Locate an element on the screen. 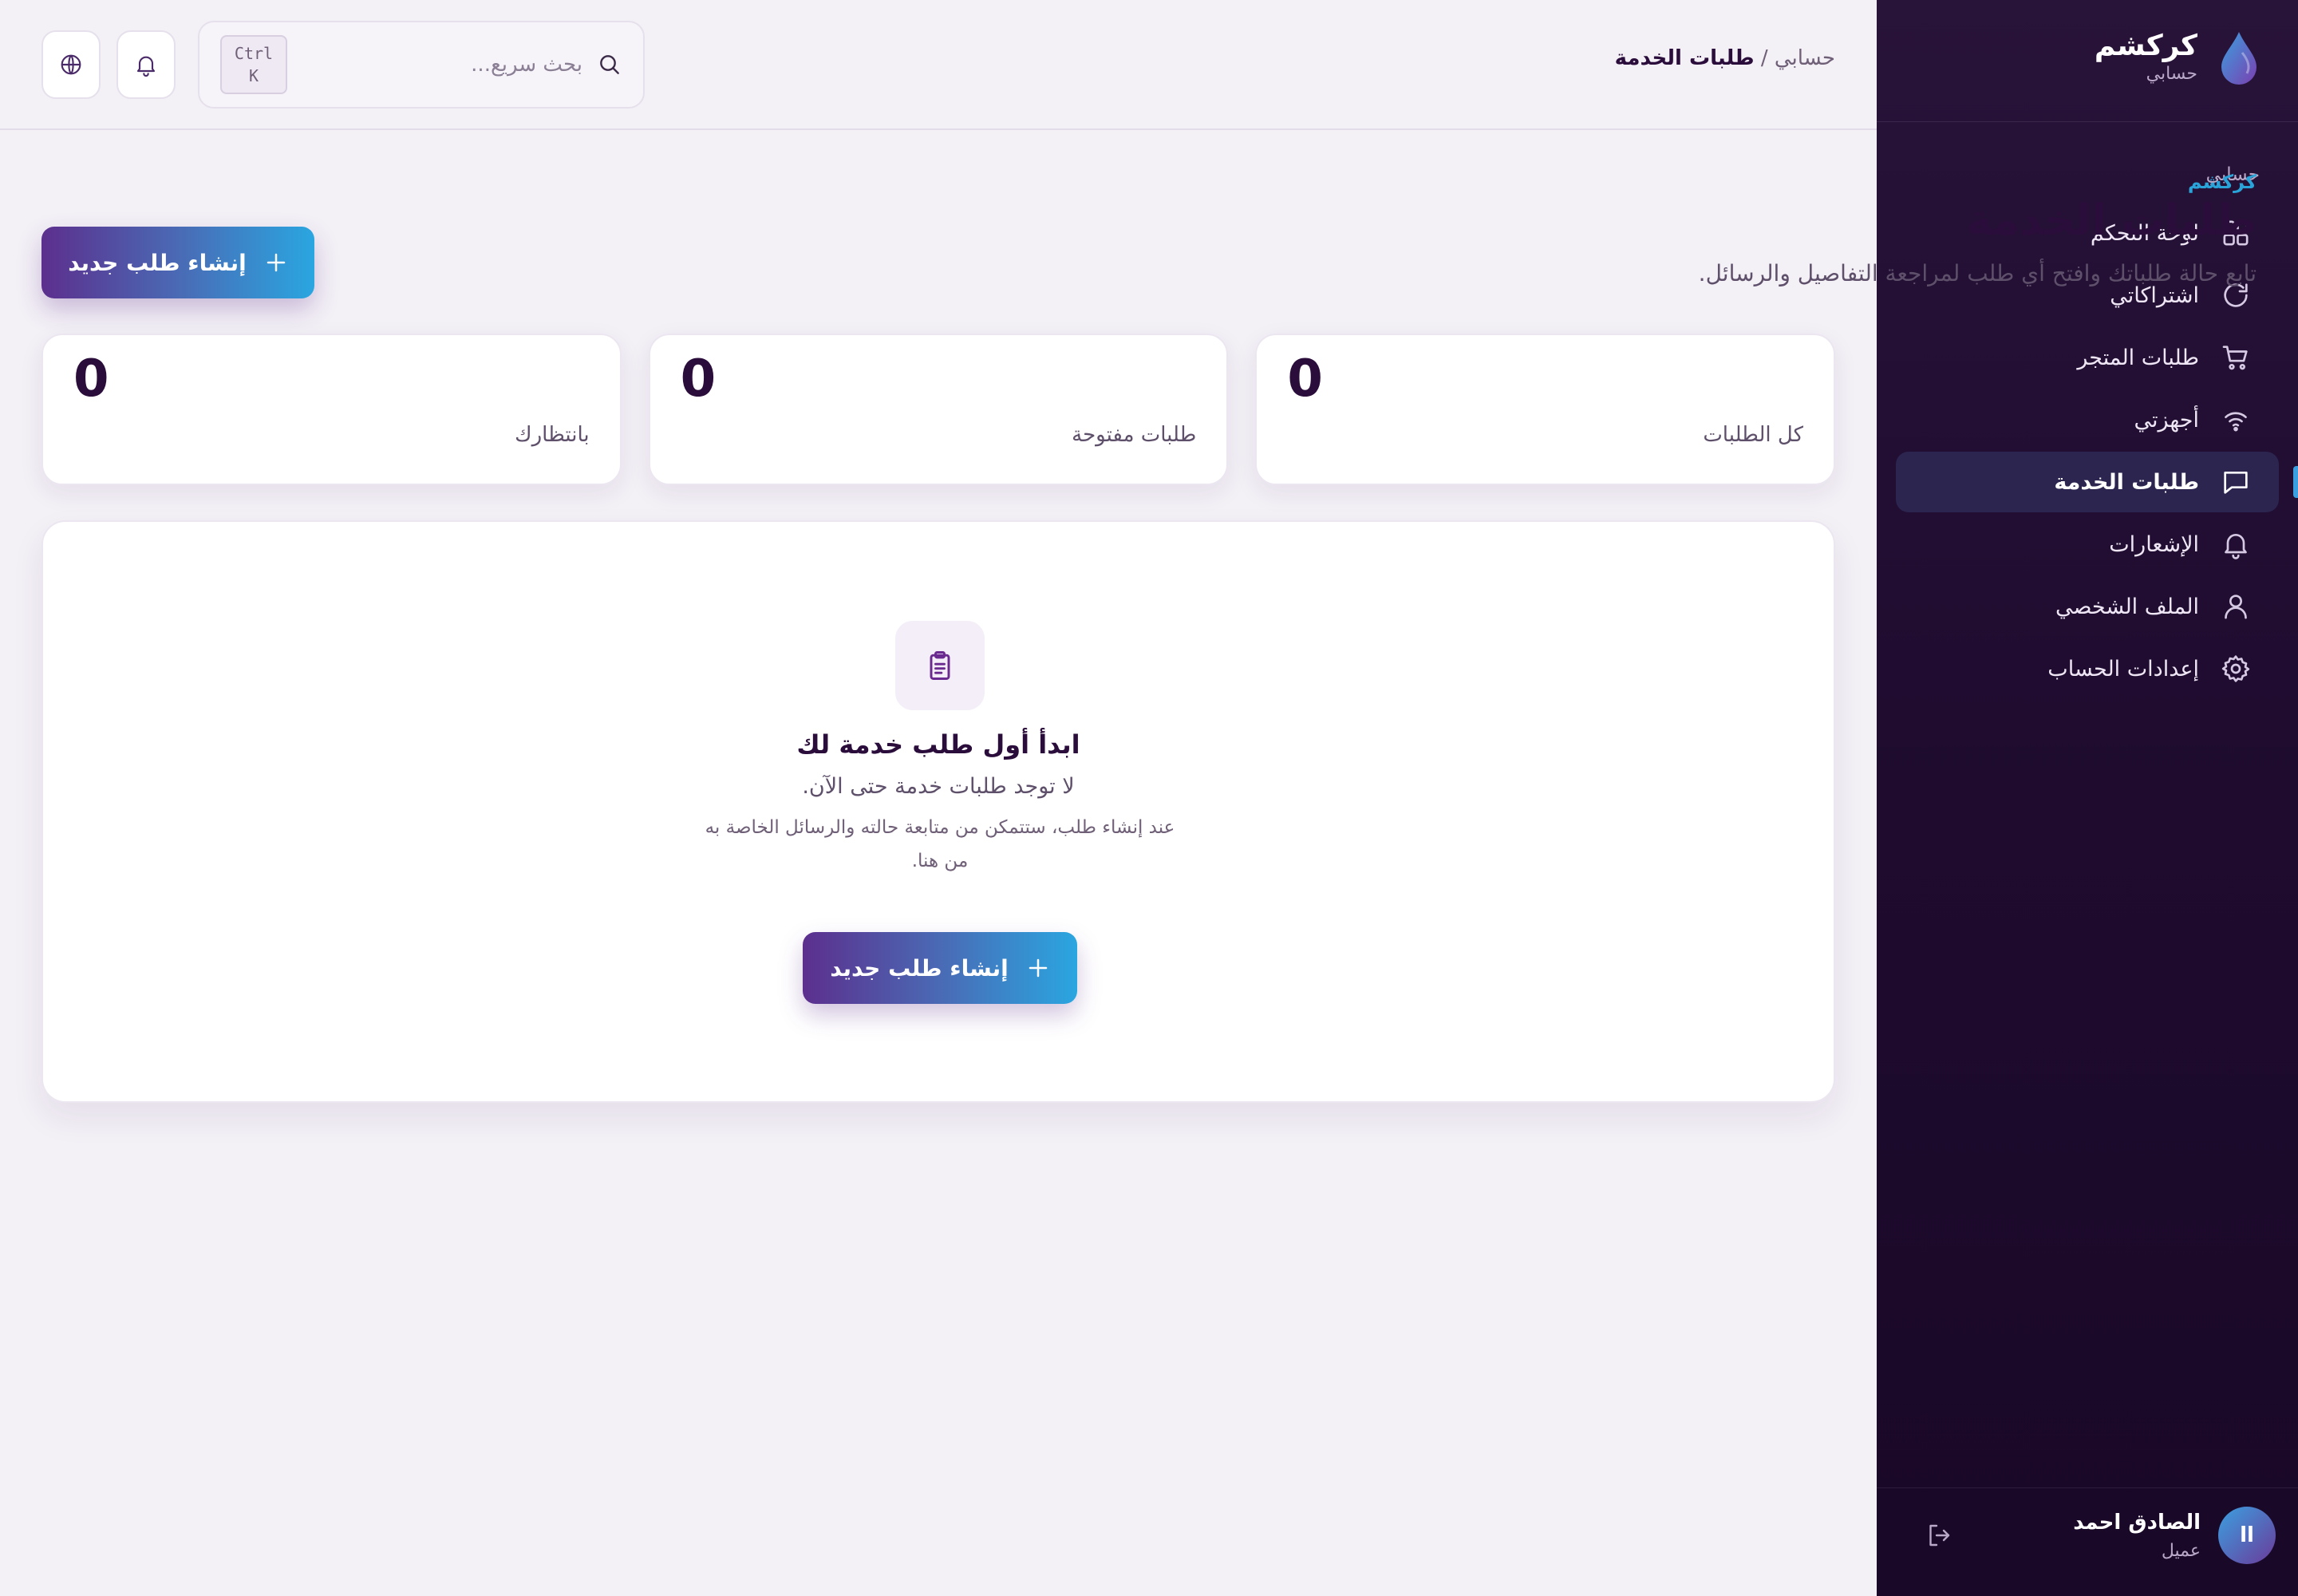  brand: كركشم حسابي is located at coordinates (2178, 57).